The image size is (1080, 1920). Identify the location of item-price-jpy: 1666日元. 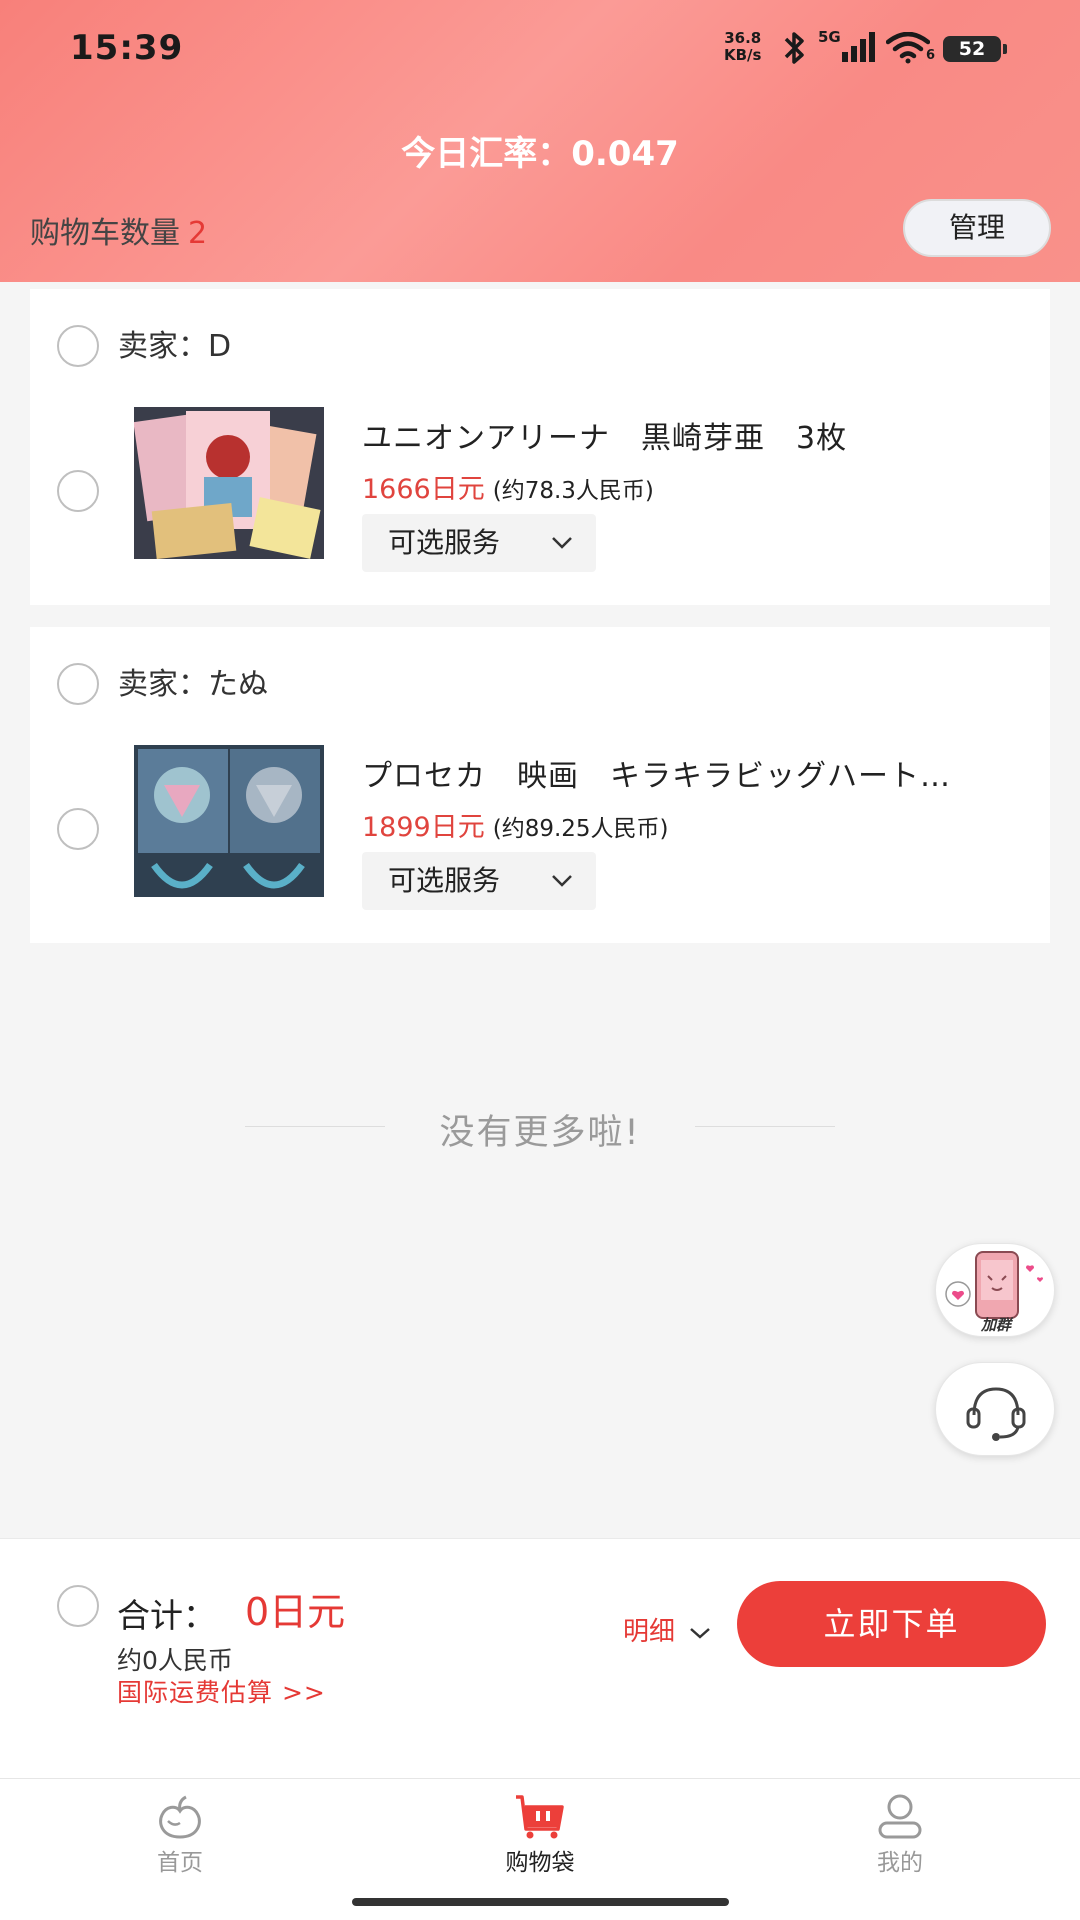
(423, 489).